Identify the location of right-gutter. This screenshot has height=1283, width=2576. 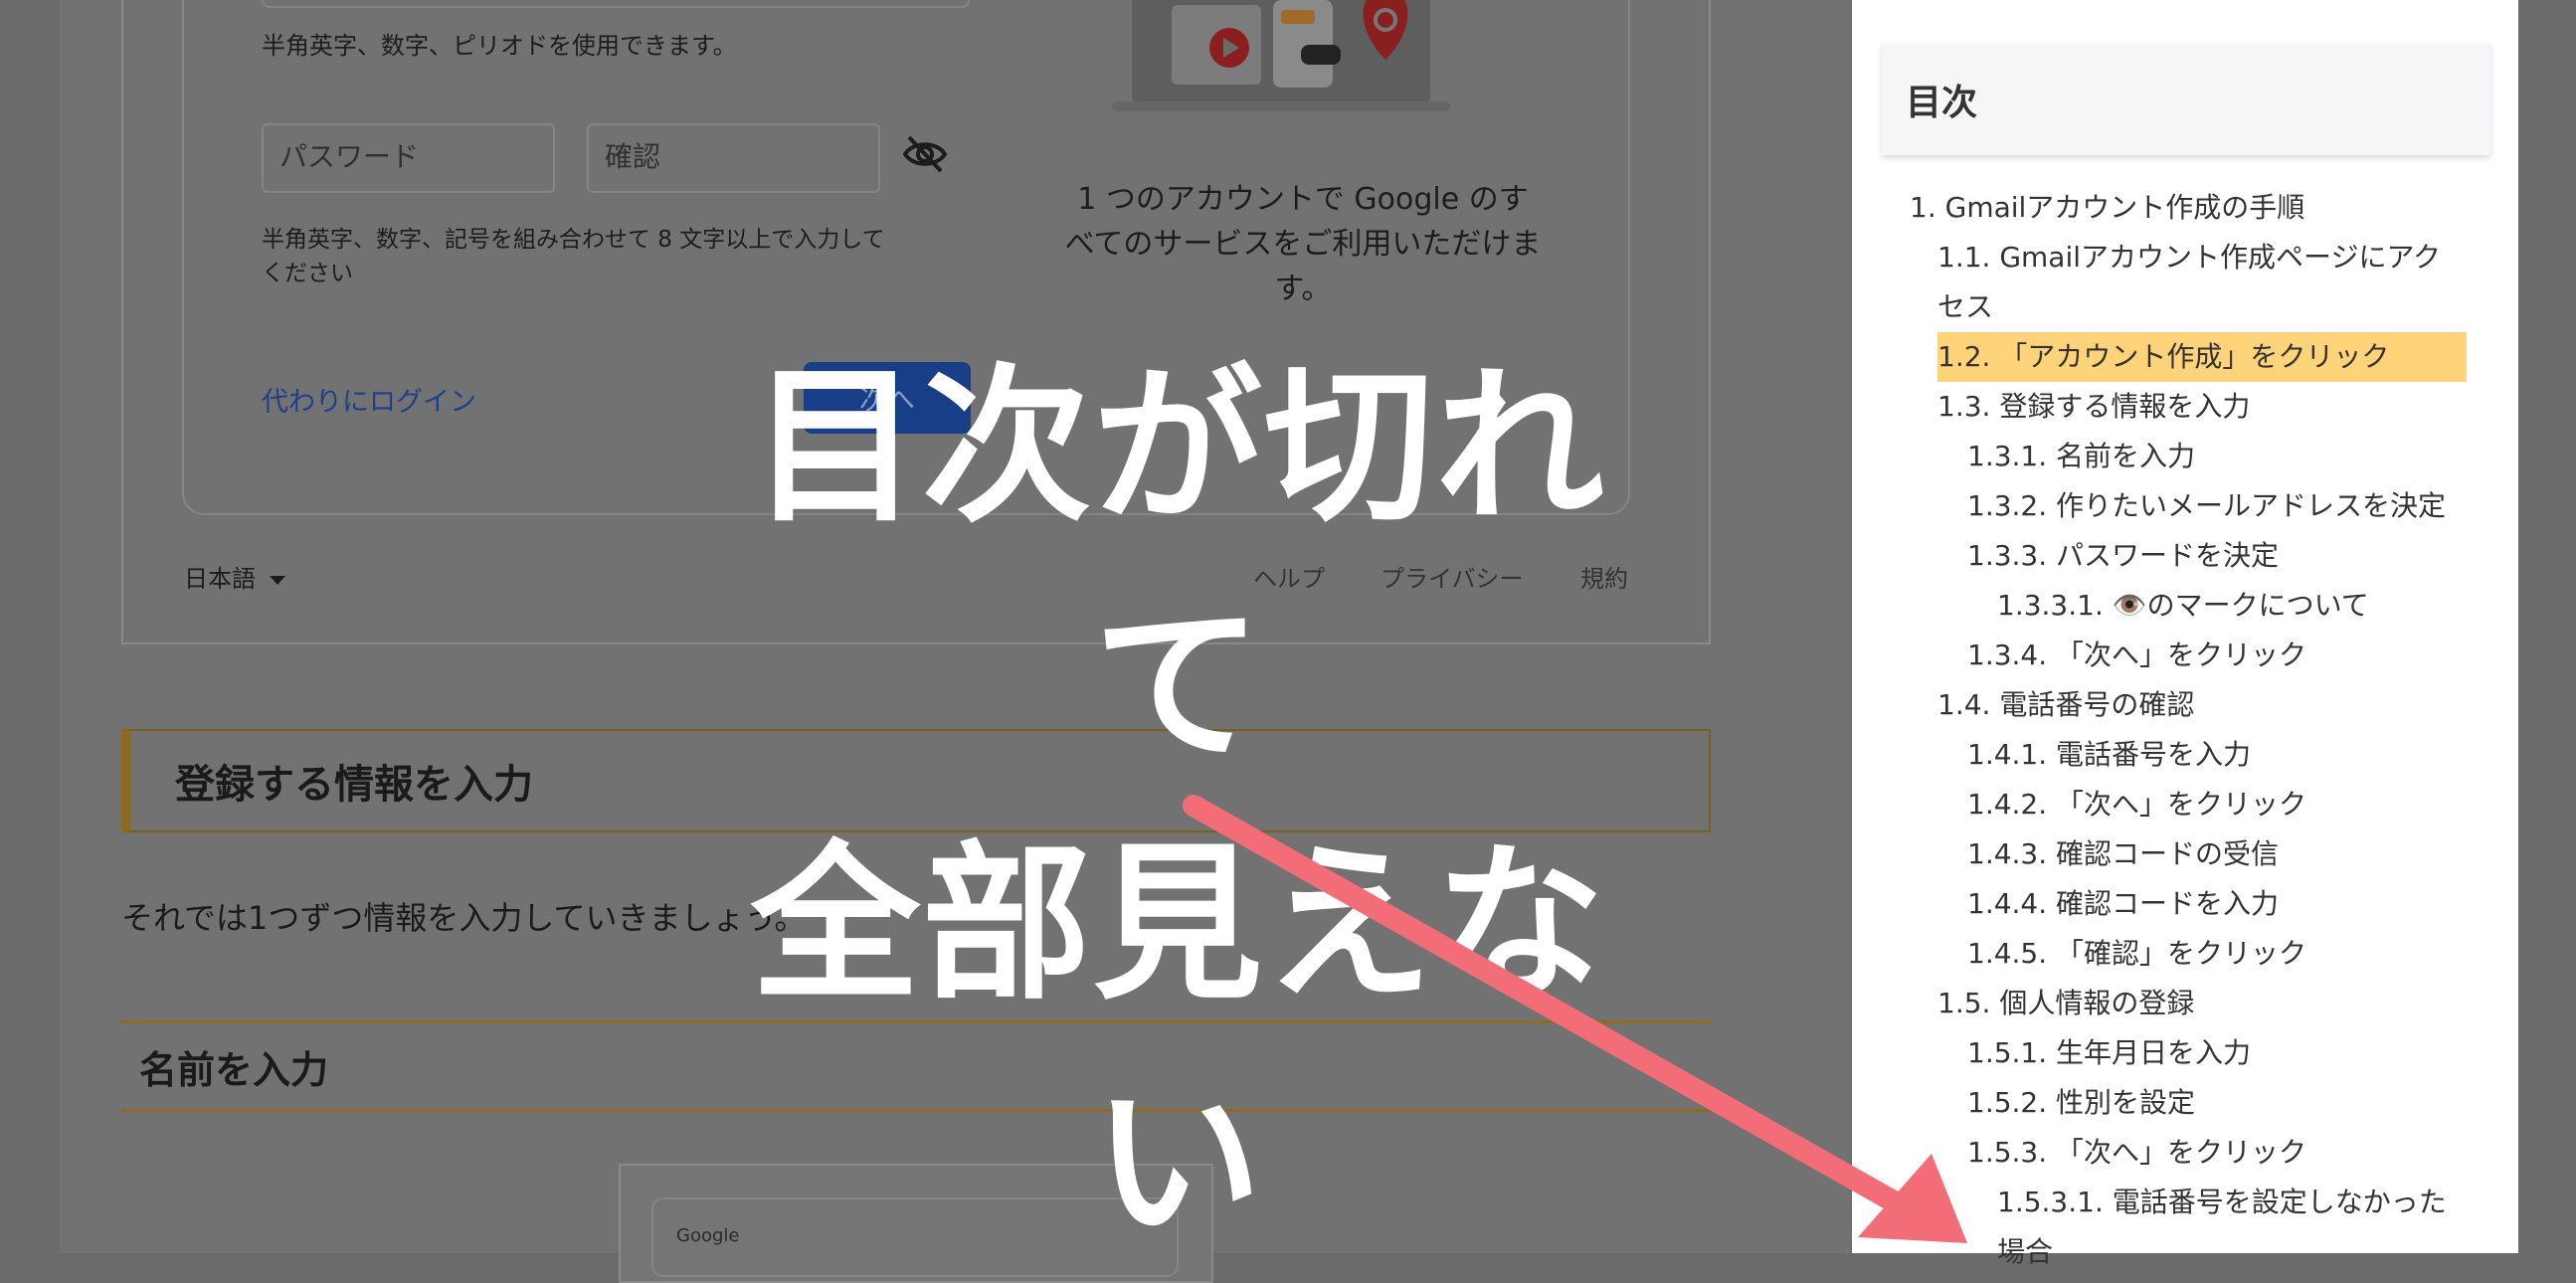
(2547, 626).